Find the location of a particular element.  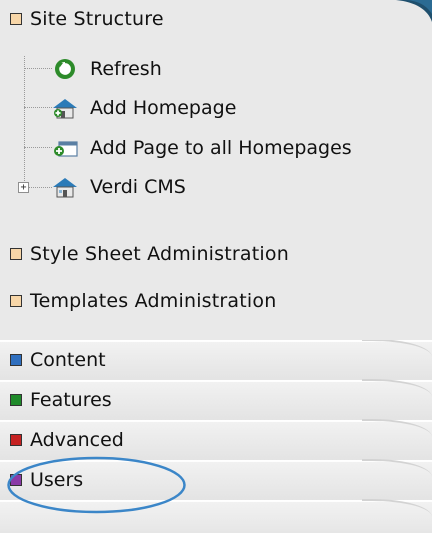

house-icon is located at coordinates (65, 187).